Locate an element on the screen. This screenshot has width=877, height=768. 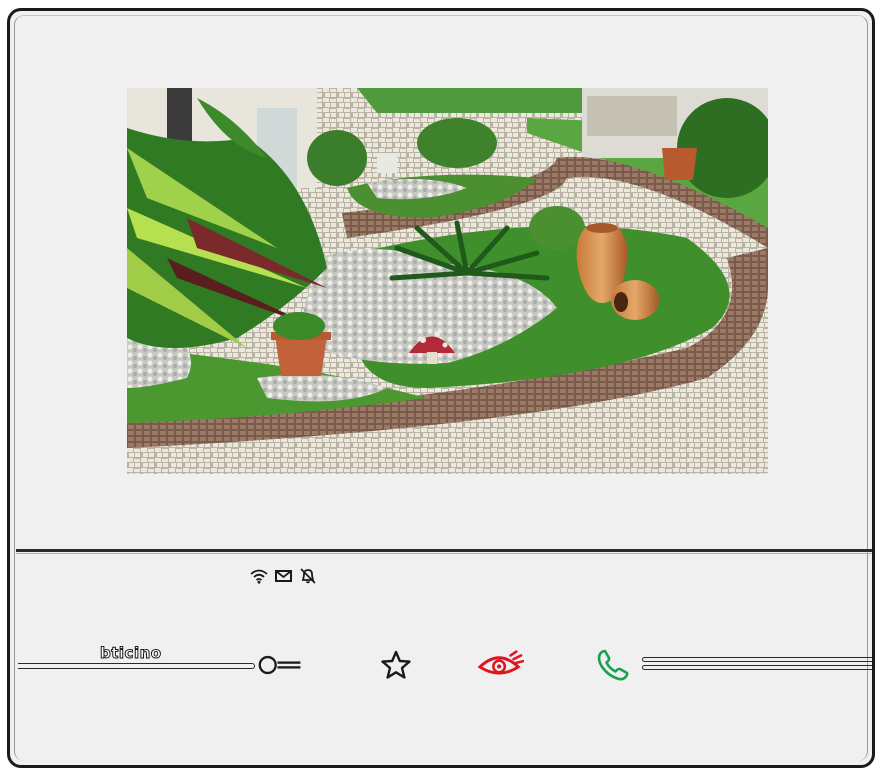
decorative-line-right is located at coordinates (757, 664).